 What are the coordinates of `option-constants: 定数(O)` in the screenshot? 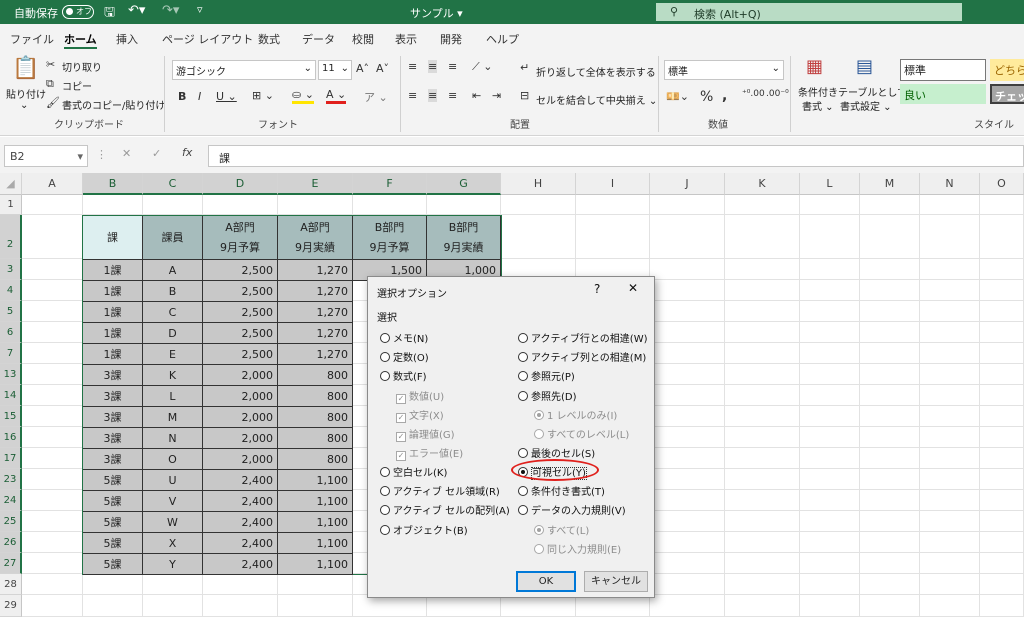 It's located at (404, 356).